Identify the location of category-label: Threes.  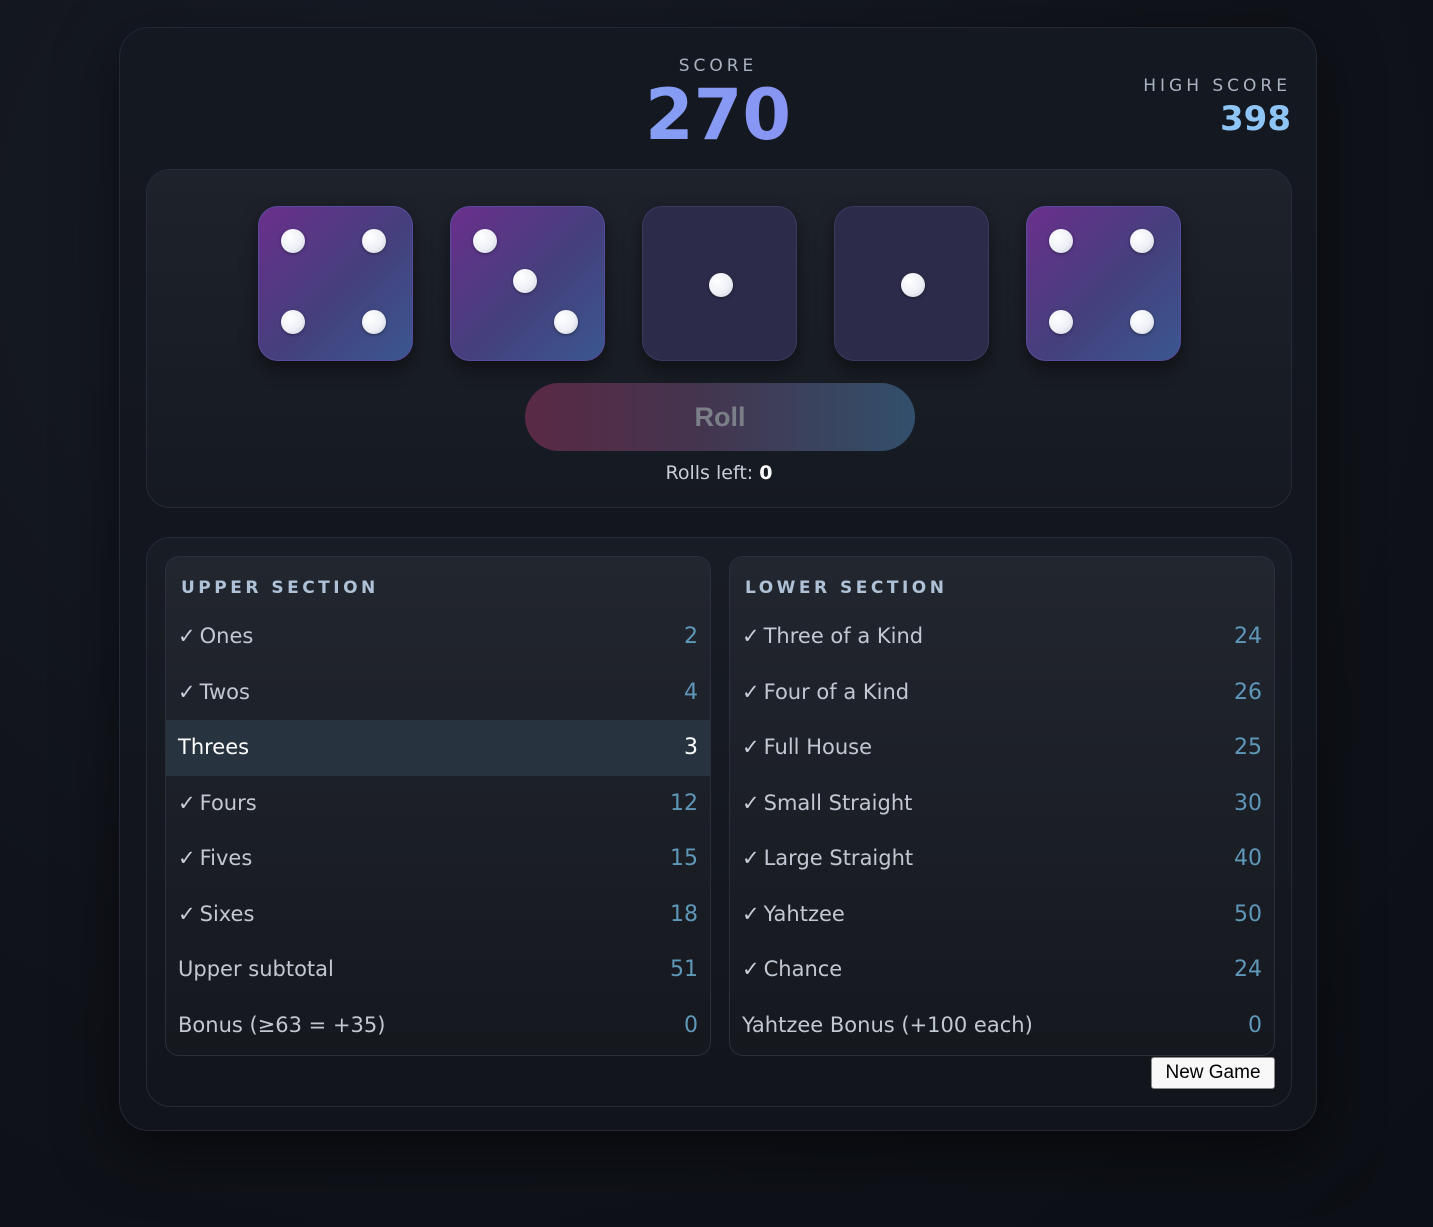
(213, 748).